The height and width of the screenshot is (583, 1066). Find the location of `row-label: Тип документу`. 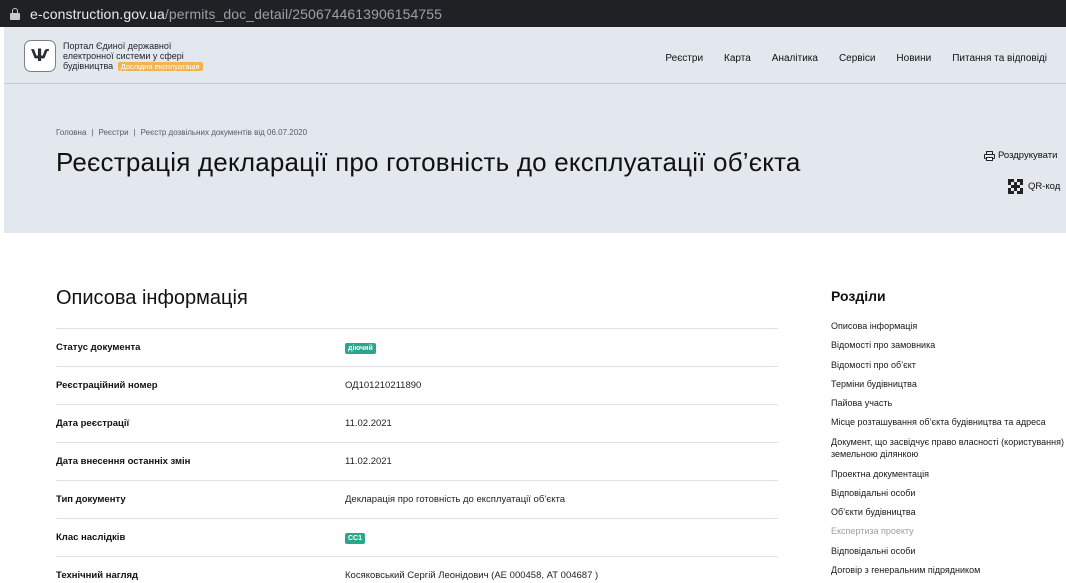

row-label: Тип документу is located at coordinates (91, 499).